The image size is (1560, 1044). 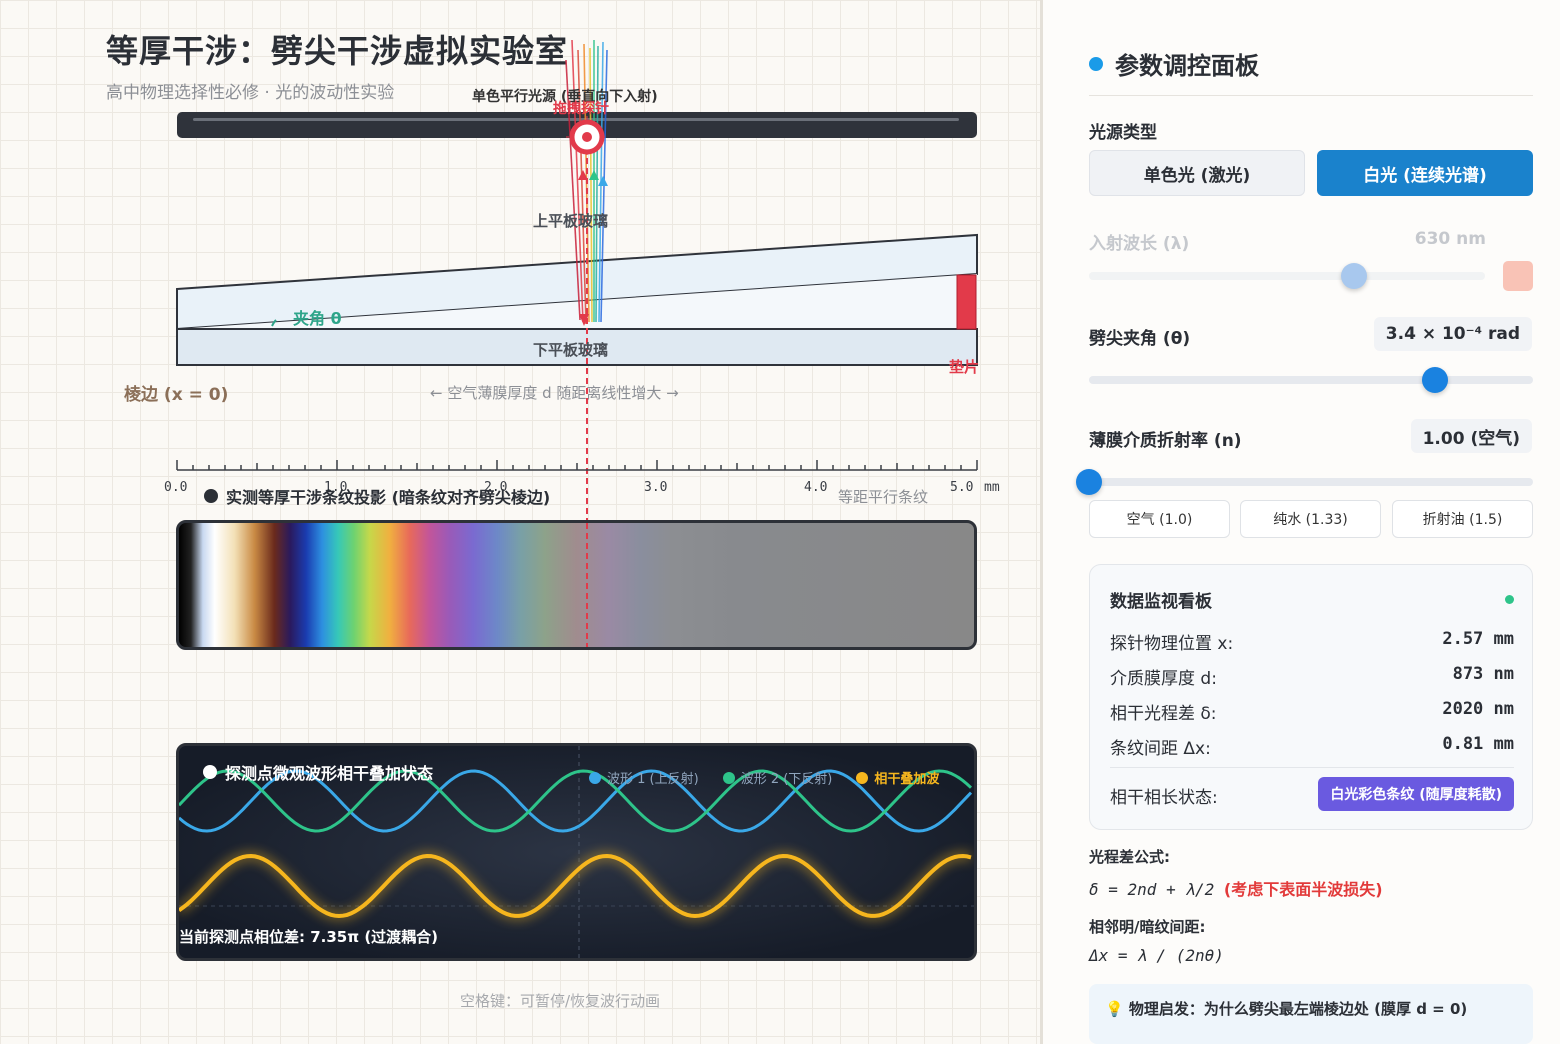 What do you see at coordinates (1140, 339) in the screenshot?
I see `angle-param-label: 劈尖夹角 (θ)` at bounding box center [1140, 339].